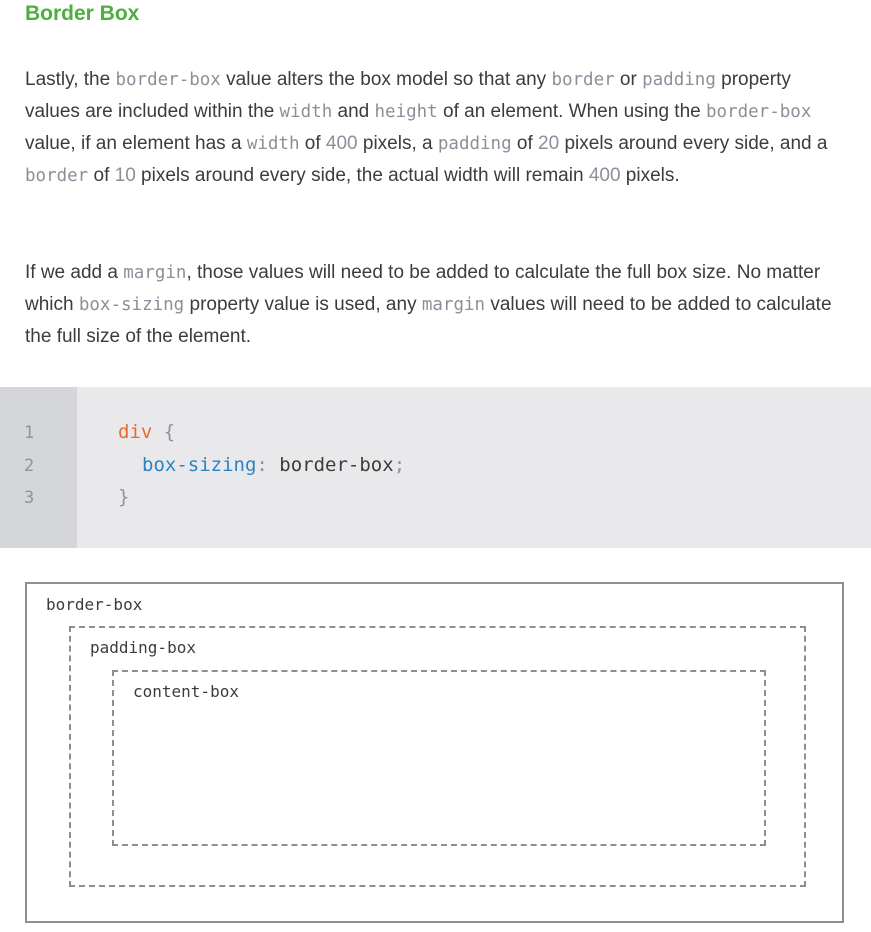 This screenshot has width=871, height=932. I want to click on content-box: content-box, so click(439, 758).